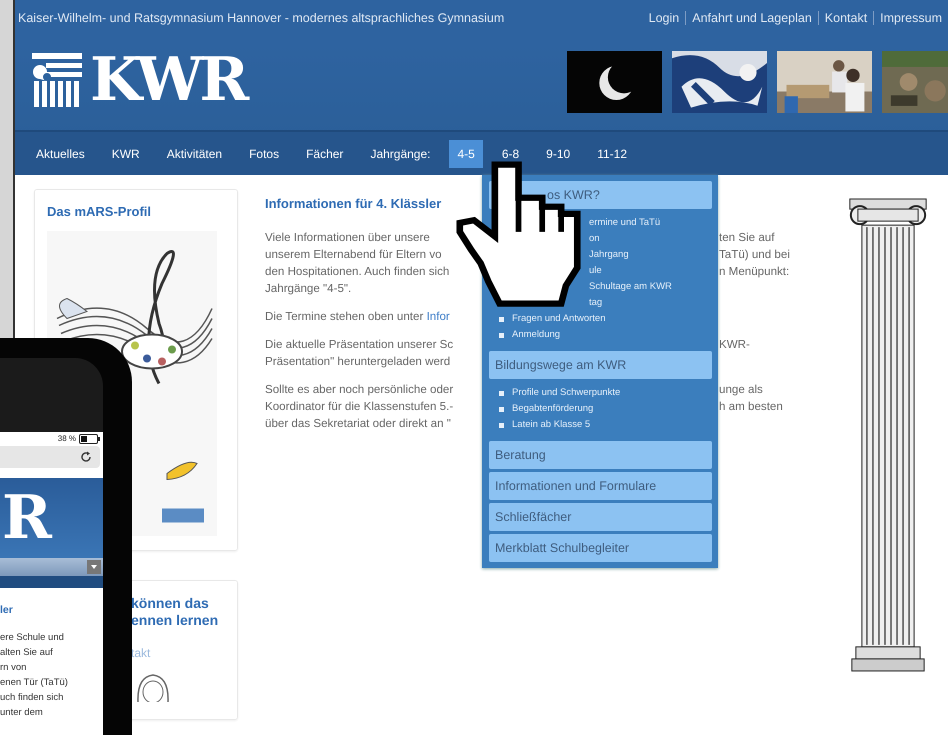 The image size is (948, 735). What do you see at coordinates (67, 438) in the screenshot?
I see `battery-text: 38 %` at bounding box center [67, 438].